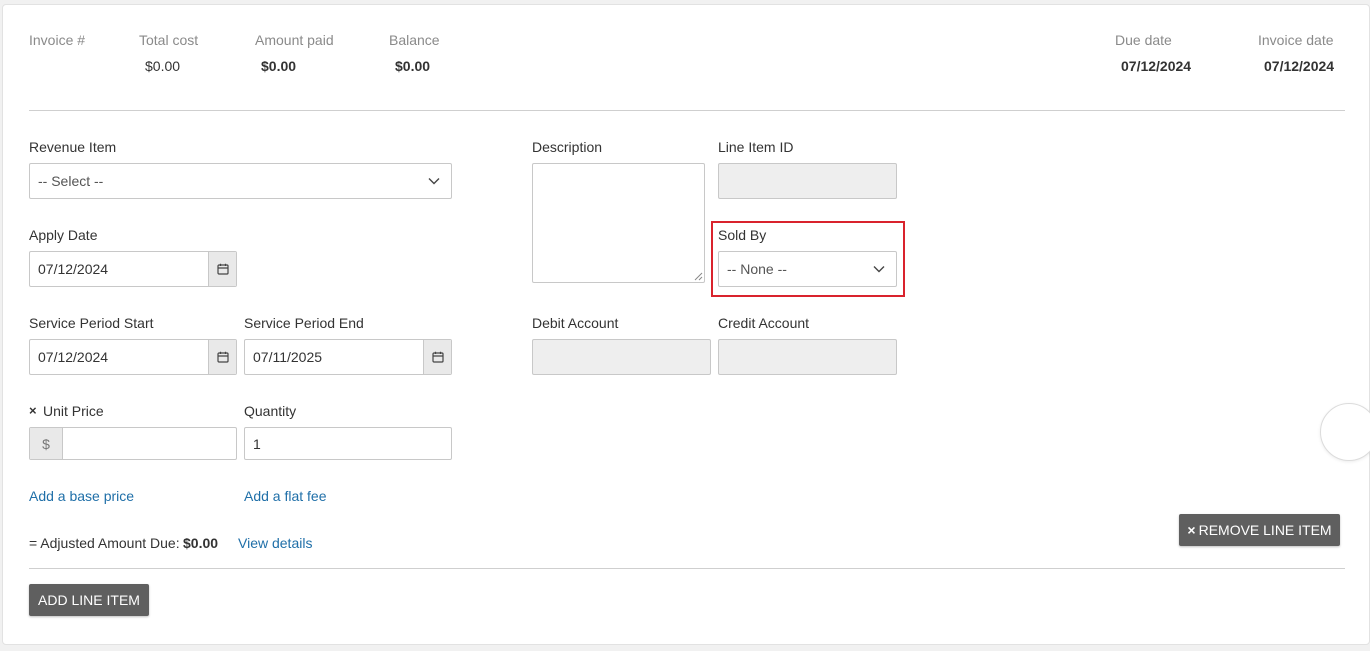  I want to click on adjusted-amount-value: $0.00, so click(201, 543).